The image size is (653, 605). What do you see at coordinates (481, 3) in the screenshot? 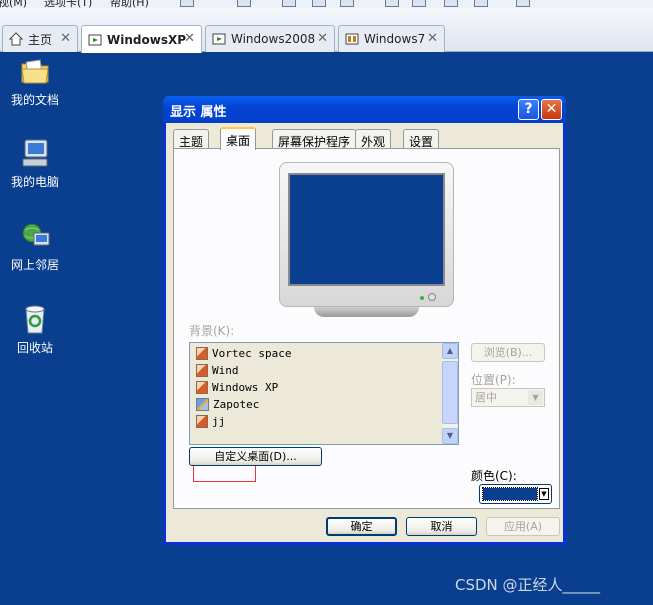
I see `unity-icon` at bounding box center [481, 3].